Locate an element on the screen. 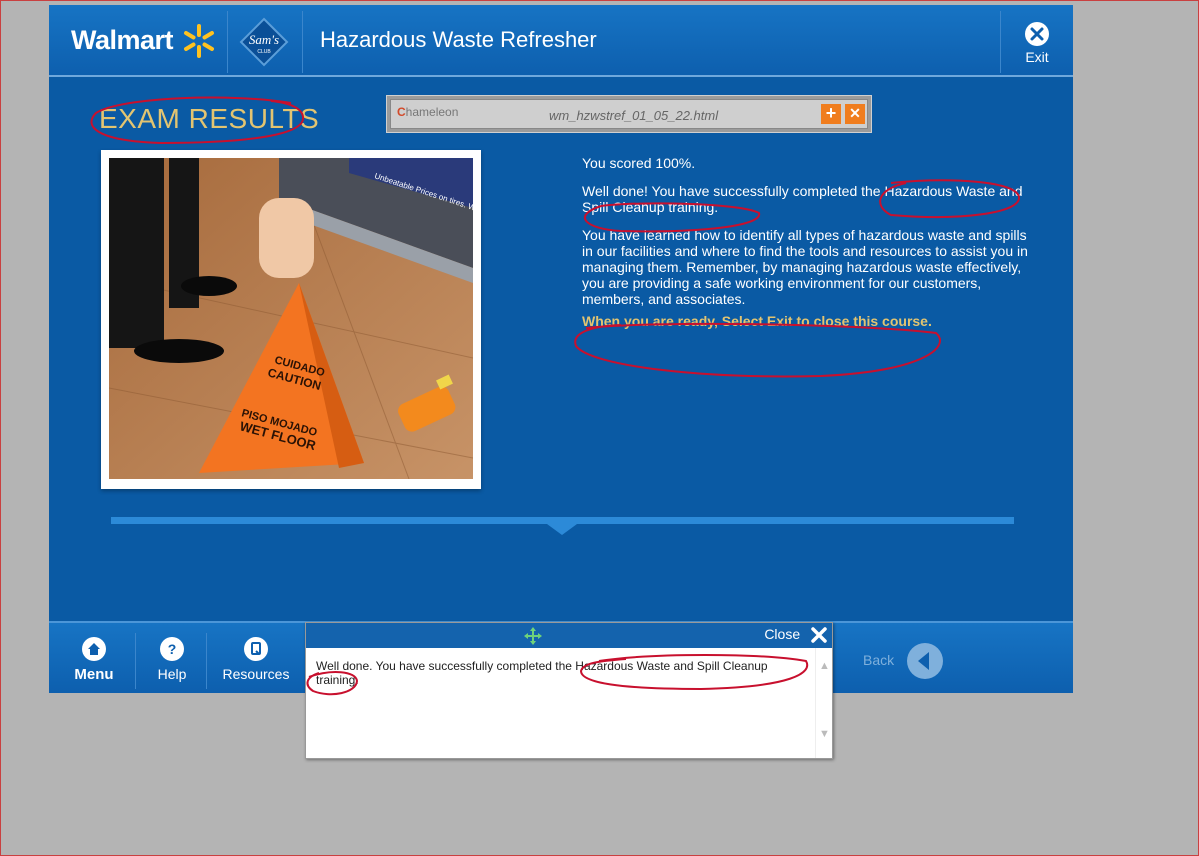 This screenshot has height=856, width=1199. walmart-spark-icon is located at coordinates (199, 41).